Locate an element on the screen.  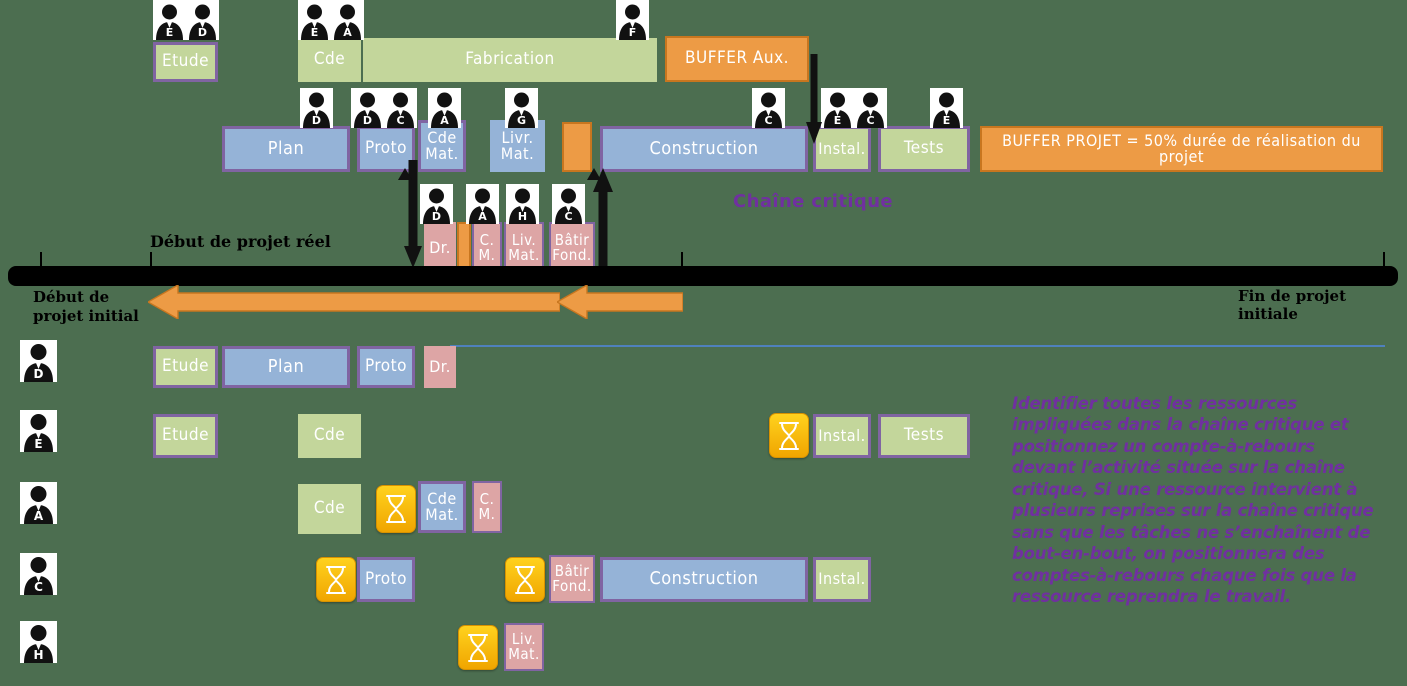
divider-rule is located at coordinates (917, 346).